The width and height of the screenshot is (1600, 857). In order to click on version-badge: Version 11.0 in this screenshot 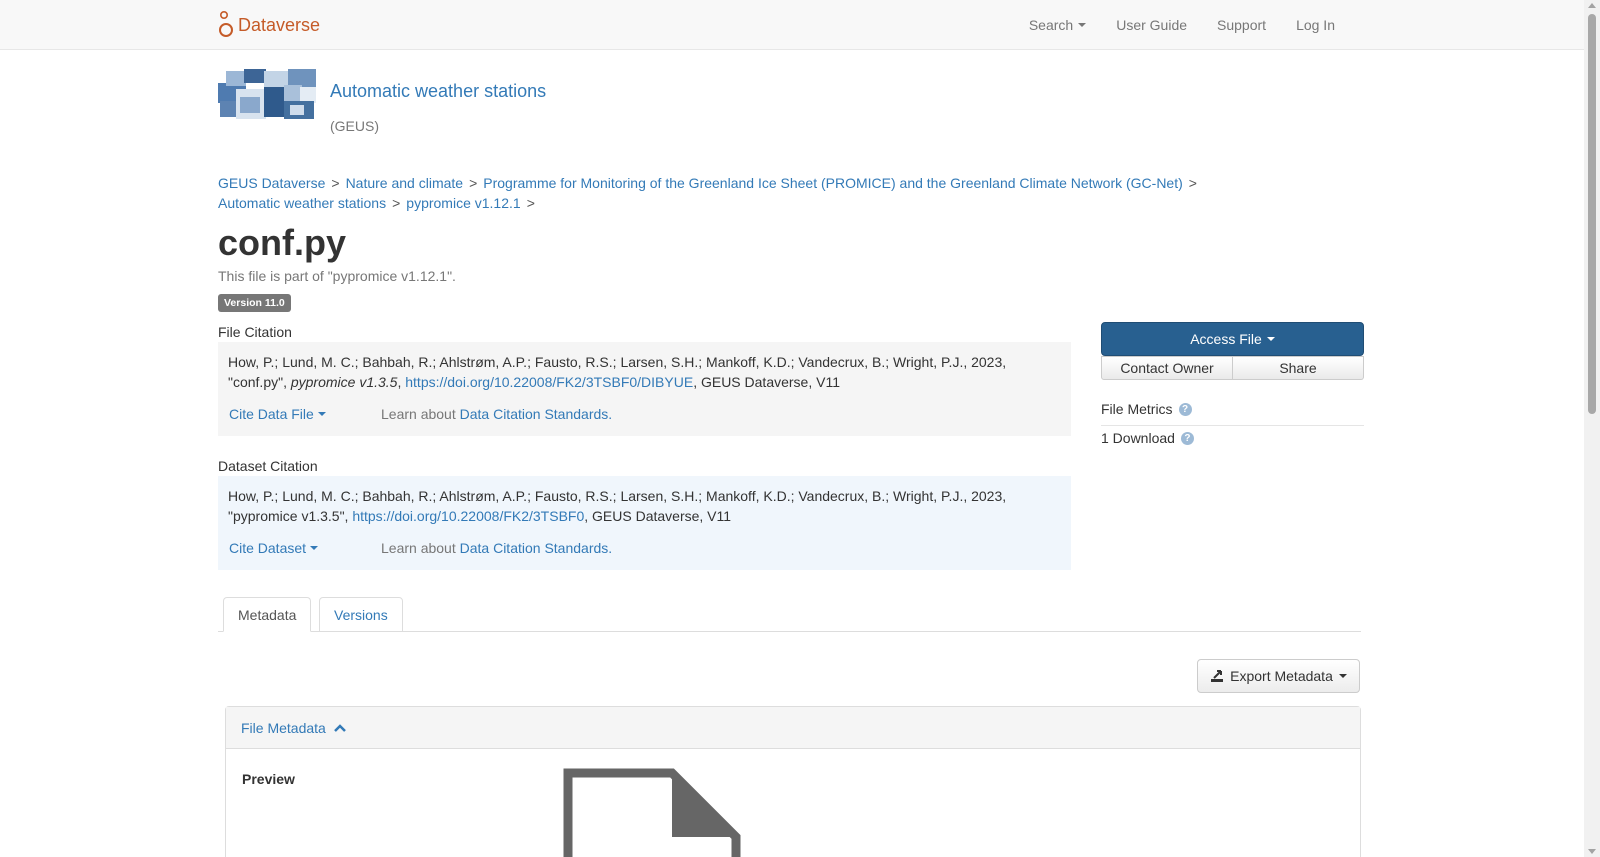, I will do `click(254, 303)`.